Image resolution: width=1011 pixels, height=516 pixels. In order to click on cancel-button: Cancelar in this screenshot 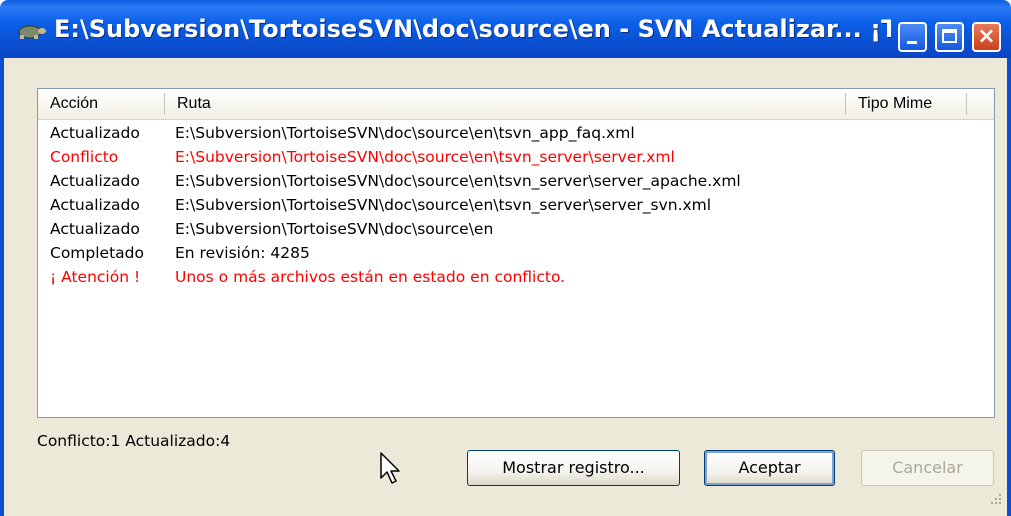, I will do `click(927, 468)`.